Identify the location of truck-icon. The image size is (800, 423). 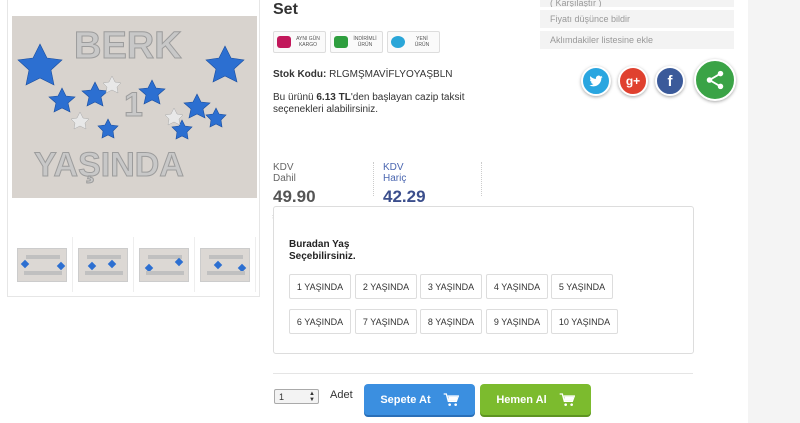
(284, 42).